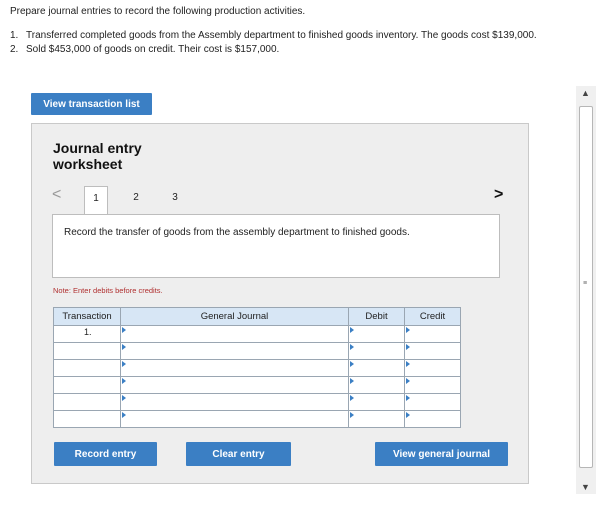  Describe the element at coordinates (234, 316) in the screenshot. I see `column-header-general-journal: General Journal` at that location.